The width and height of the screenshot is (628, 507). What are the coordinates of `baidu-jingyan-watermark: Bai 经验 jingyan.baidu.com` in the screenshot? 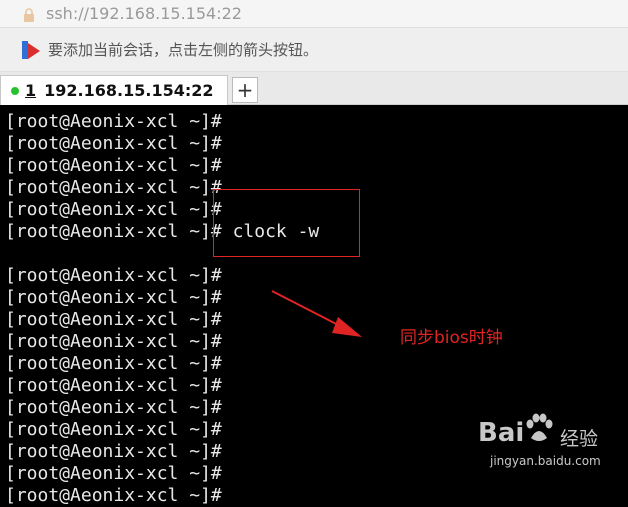 It's located at (553, 450).